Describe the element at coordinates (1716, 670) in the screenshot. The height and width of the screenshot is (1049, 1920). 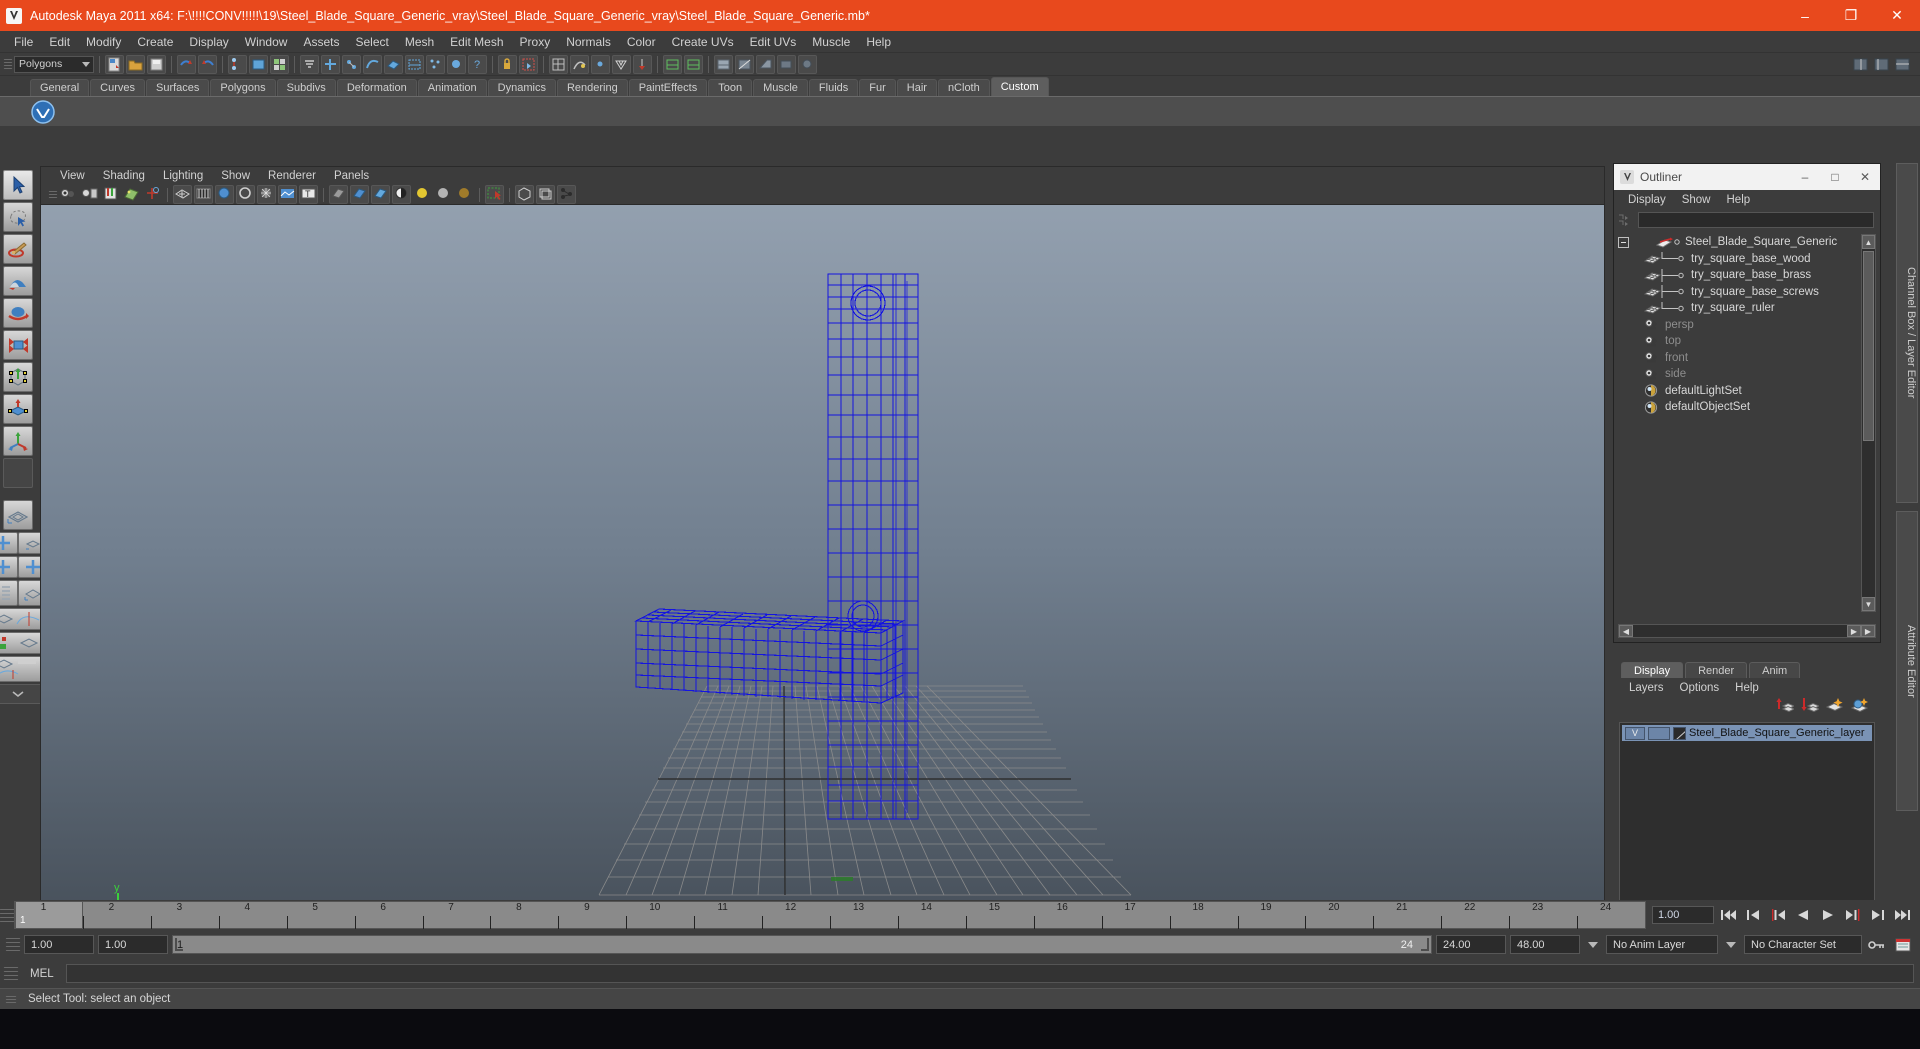
I see `tab-render: Render` at that location.